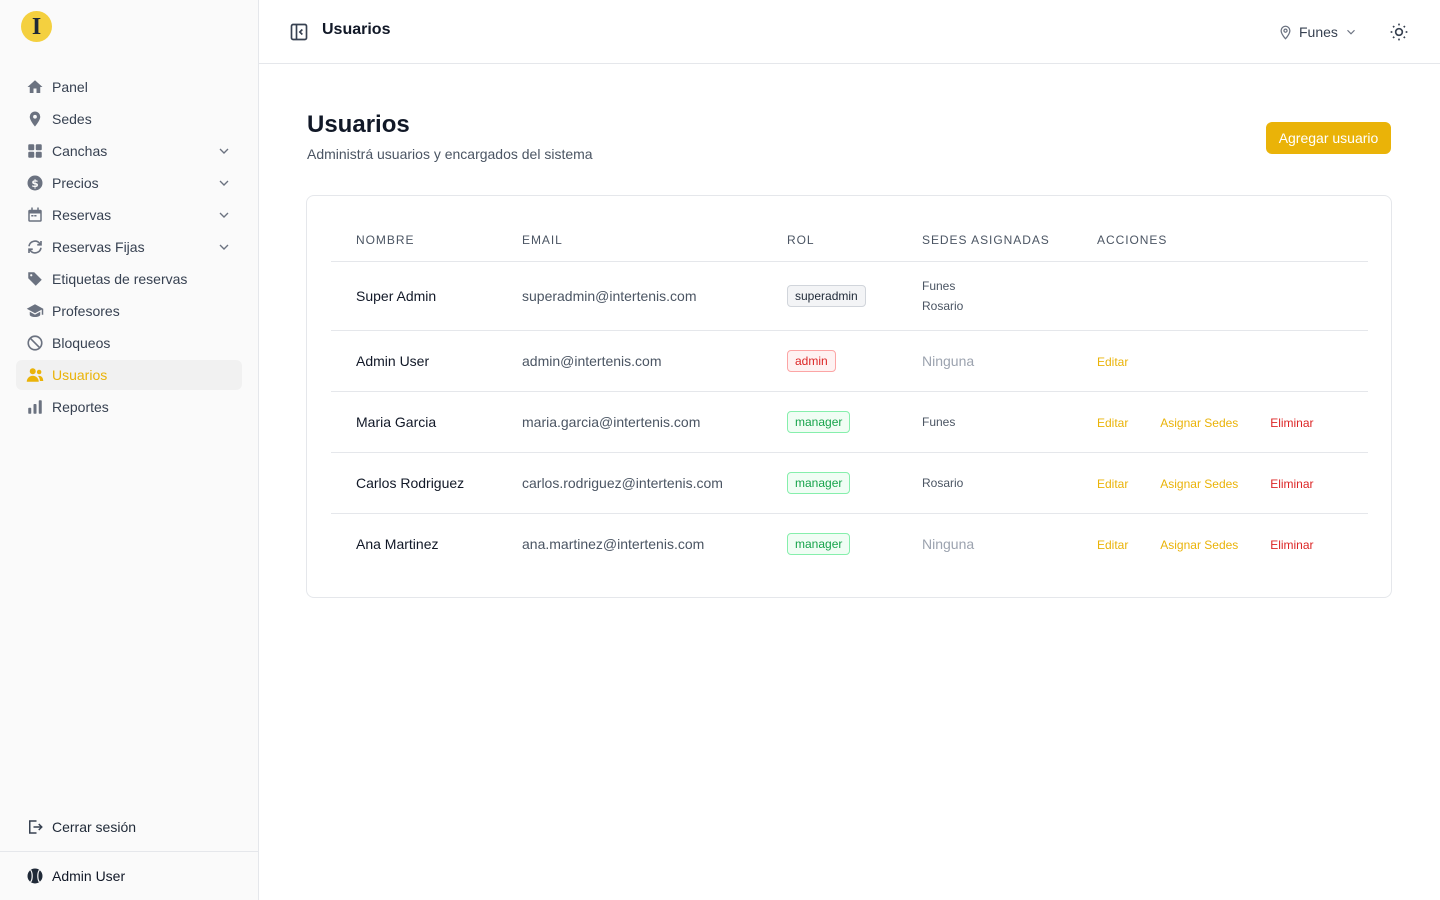 The height and width of the screenshot is (900, 1440). What do you see at coordinates (129, 407) in the screenshot?
I see `sidebar-item-reportes: Reportes` at bounding box center [129, 407].